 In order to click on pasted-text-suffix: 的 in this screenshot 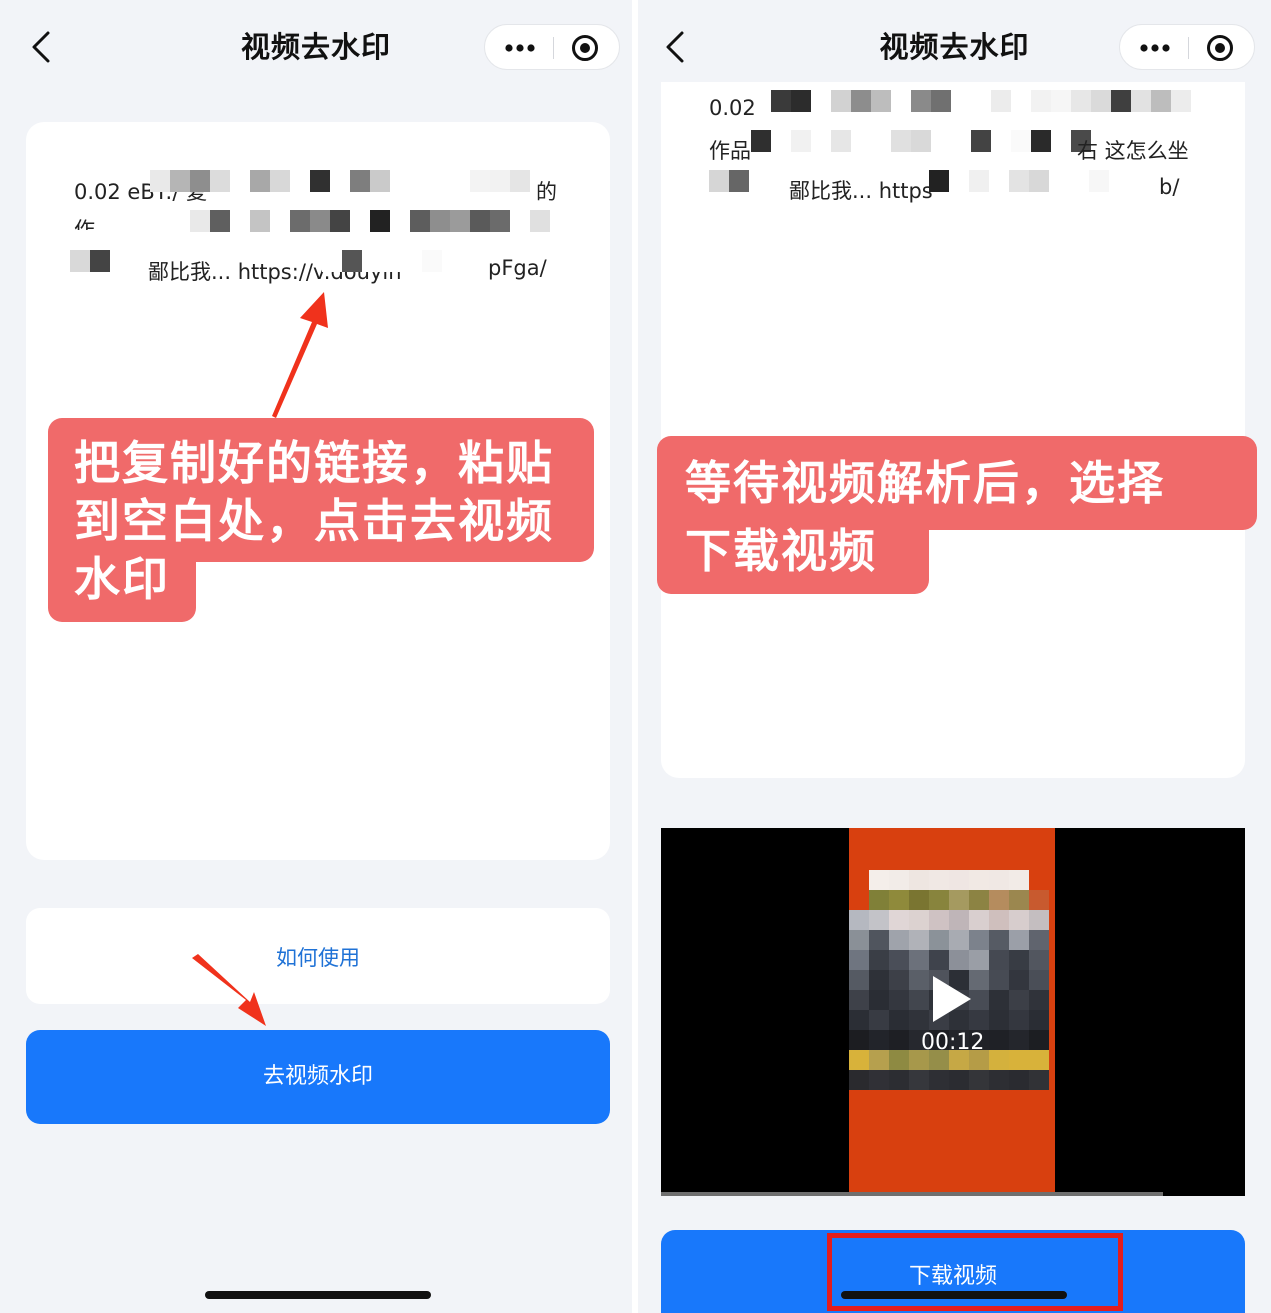, I will do `click(546, 192)`.